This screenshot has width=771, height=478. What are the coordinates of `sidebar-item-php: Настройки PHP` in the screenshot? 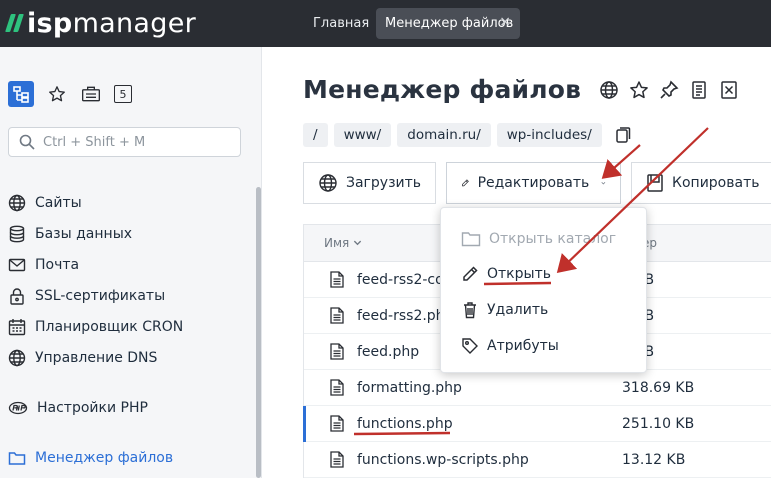 It's located at (128, 407).